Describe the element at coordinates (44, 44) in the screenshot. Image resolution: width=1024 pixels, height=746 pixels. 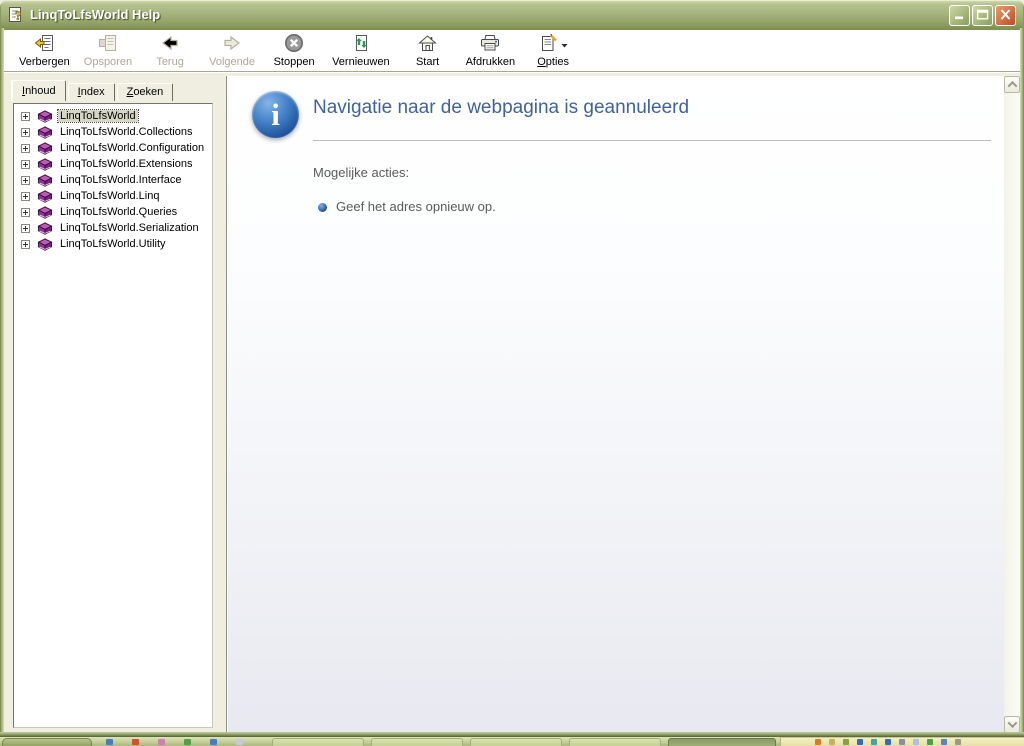
I see `hide-pane-icon` at that location.